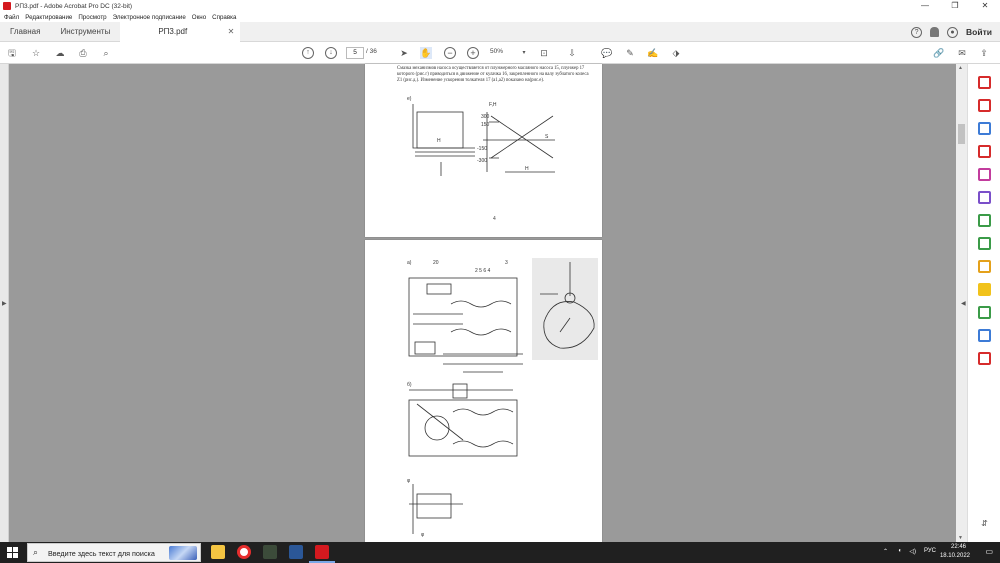  Describe the element at coordinates (183, 553) in the screenshot. I see `search-highlight-image` at that location.